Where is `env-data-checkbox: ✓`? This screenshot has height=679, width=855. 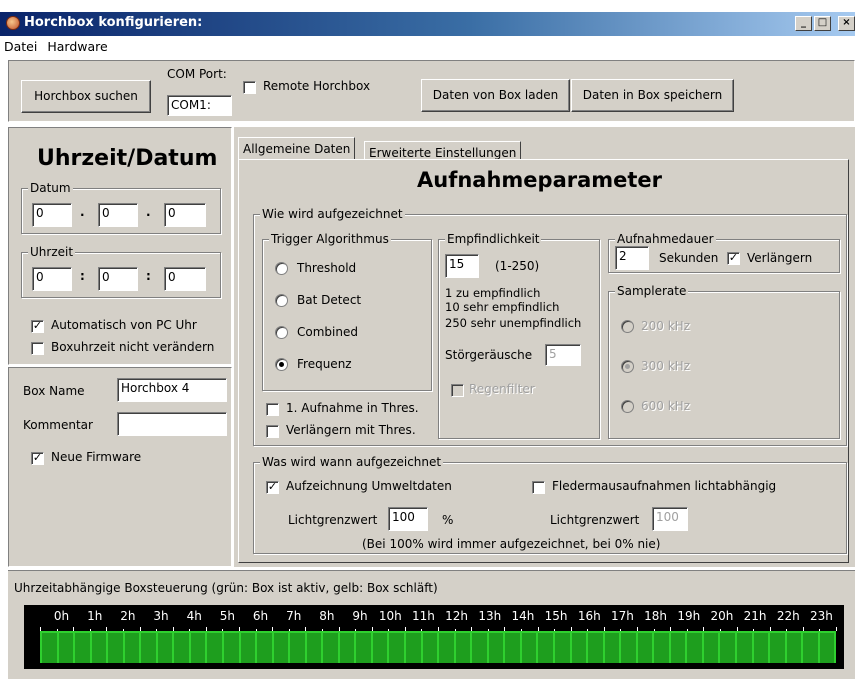
env-data-checkbox: ✓ is located at coordinates (272, 487).